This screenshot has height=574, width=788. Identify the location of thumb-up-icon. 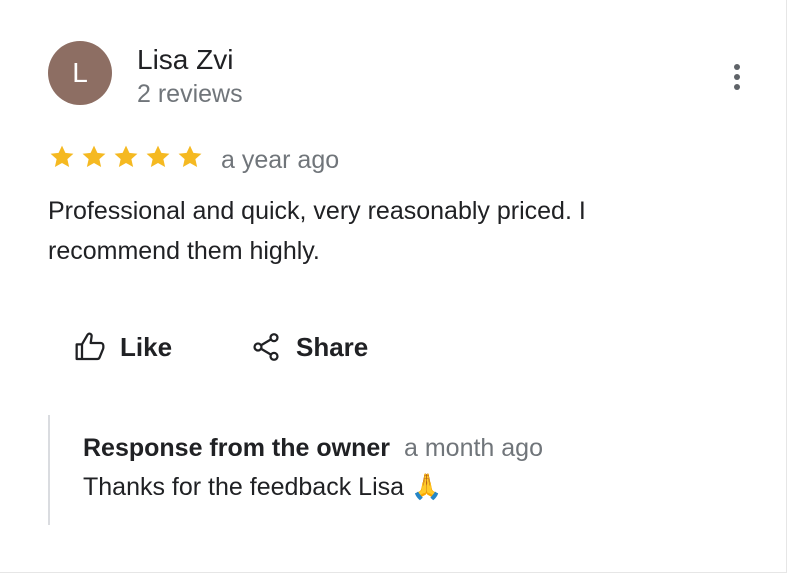
(90, 347).